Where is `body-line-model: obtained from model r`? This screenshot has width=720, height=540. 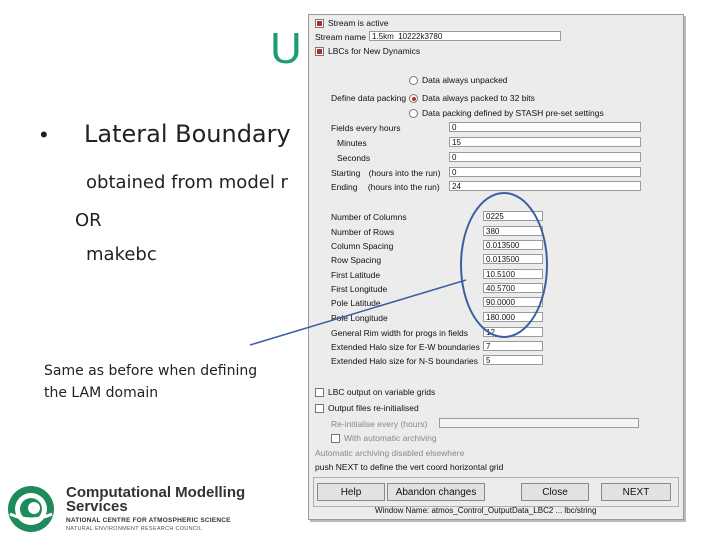
body-line-model: obtained from model r is located at coordinates (187, 182).